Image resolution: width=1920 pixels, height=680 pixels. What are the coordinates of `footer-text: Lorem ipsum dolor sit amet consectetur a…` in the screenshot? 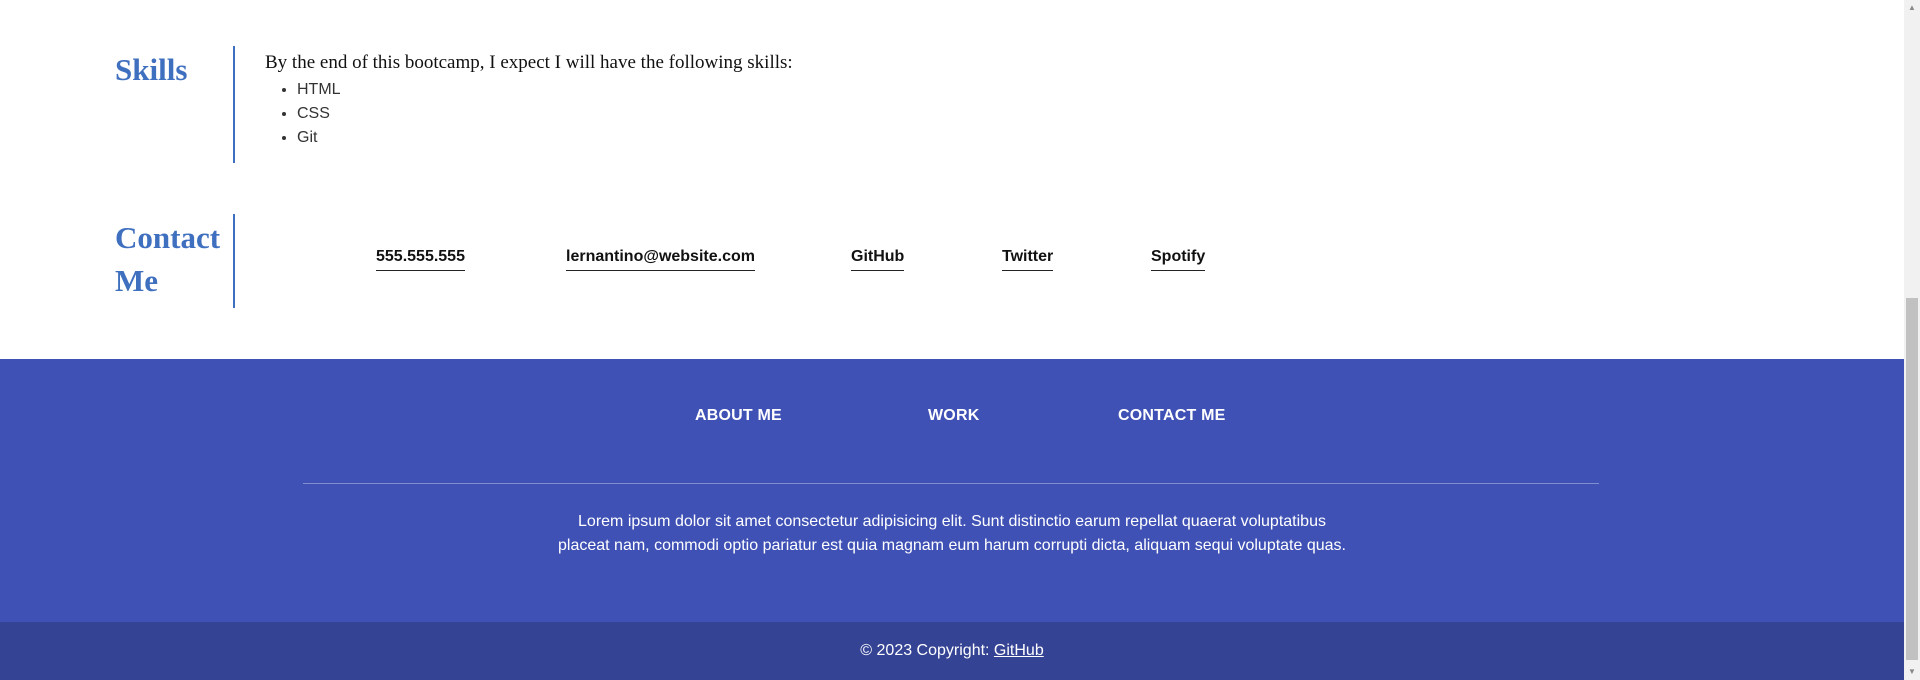 It's located at (952, 534).